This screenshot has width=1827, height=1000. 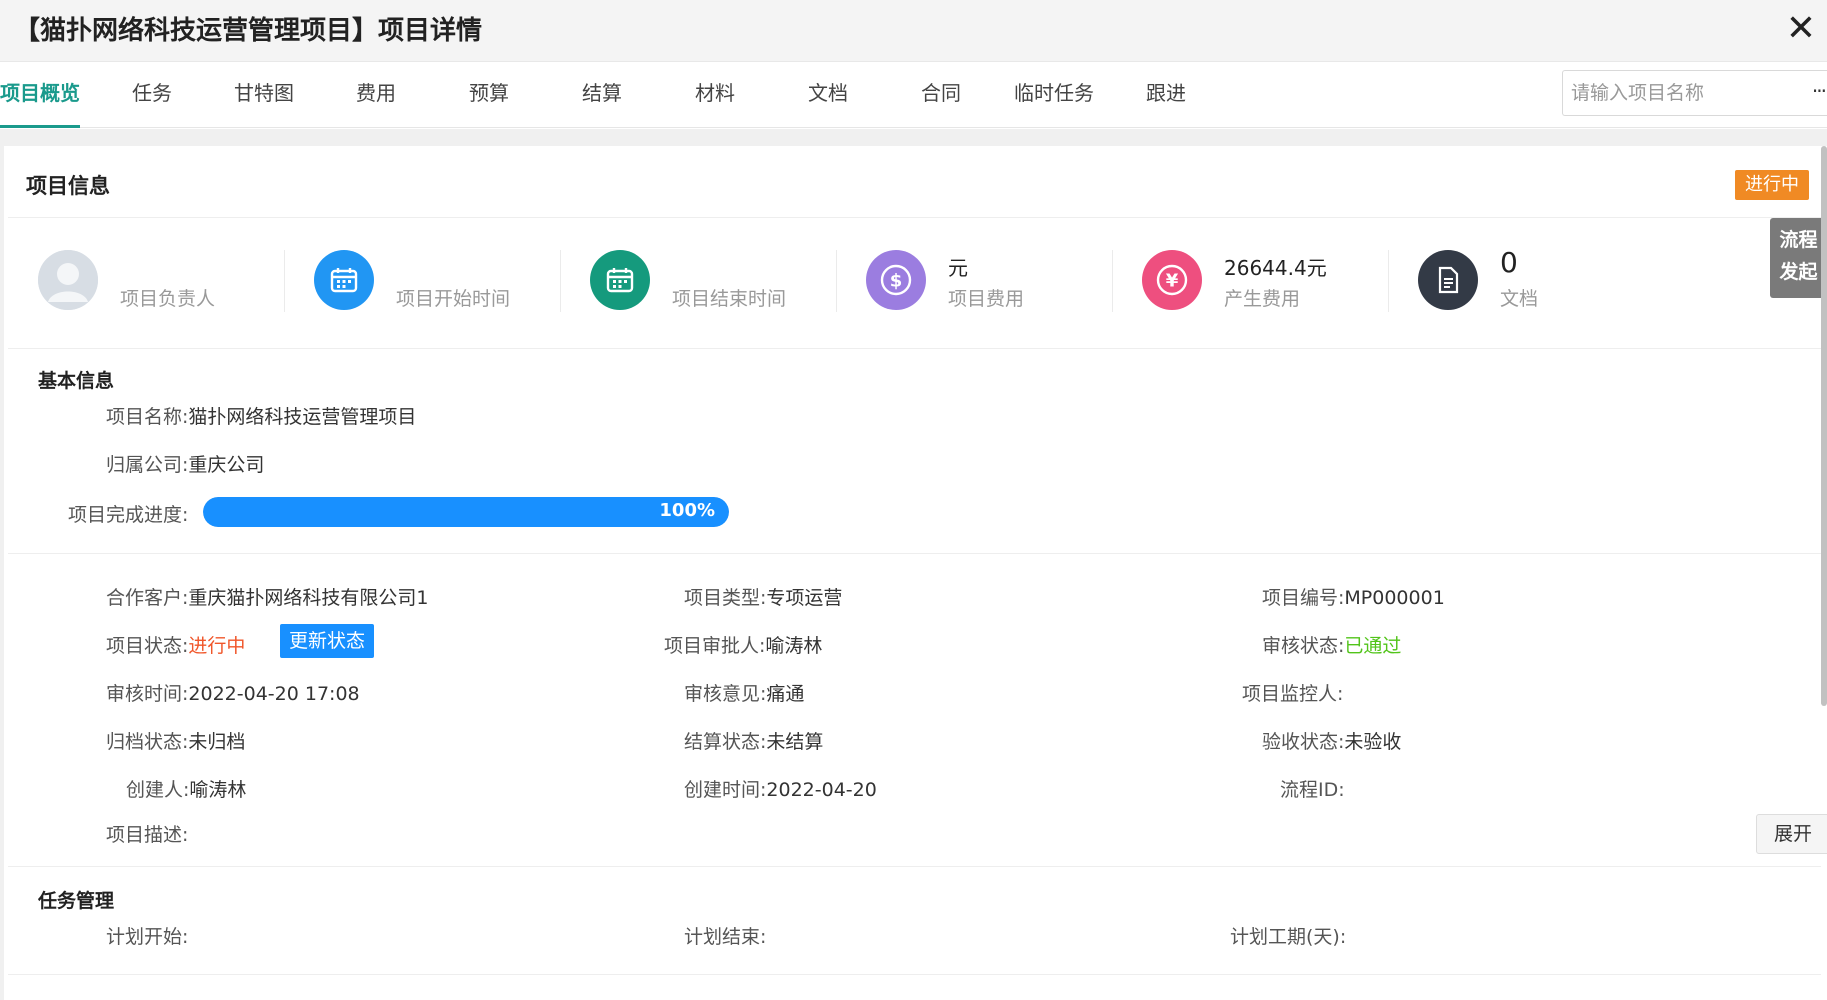 What do you see at coordinates (913, 137) in the screenshot?
I see `separator` at bounding box center [913, 137].